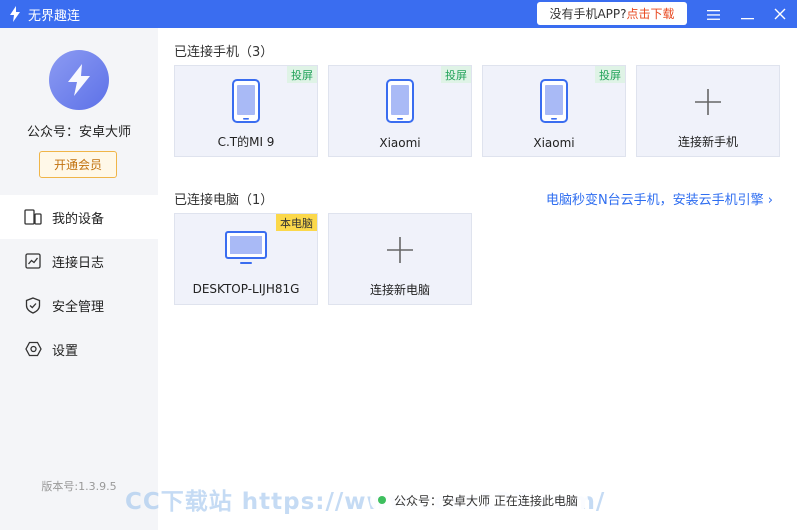 This screenshot has height=530, width=797. I want to click on chart-log-icon, so click(33, 261).